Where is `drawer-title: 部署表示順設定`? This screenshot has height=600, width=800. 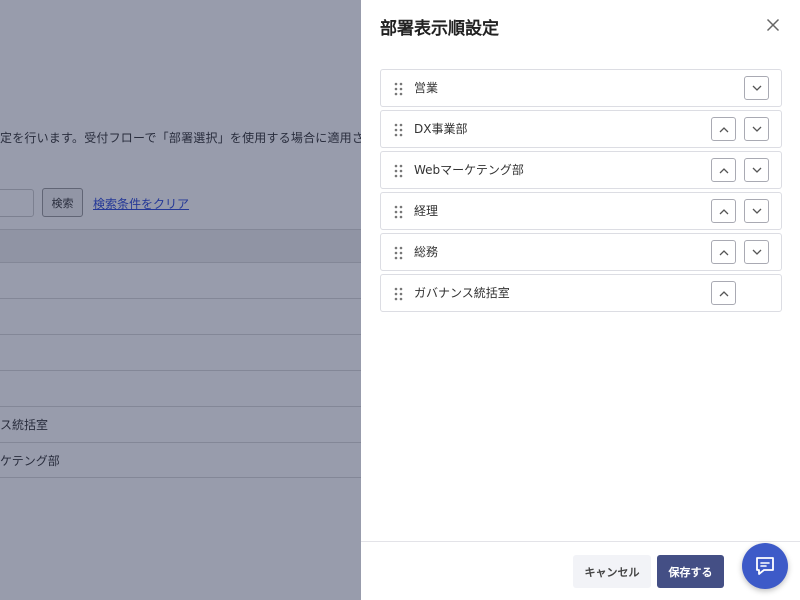
drawer-title: 部署表示順設定 is located at coordinates (439, 29).